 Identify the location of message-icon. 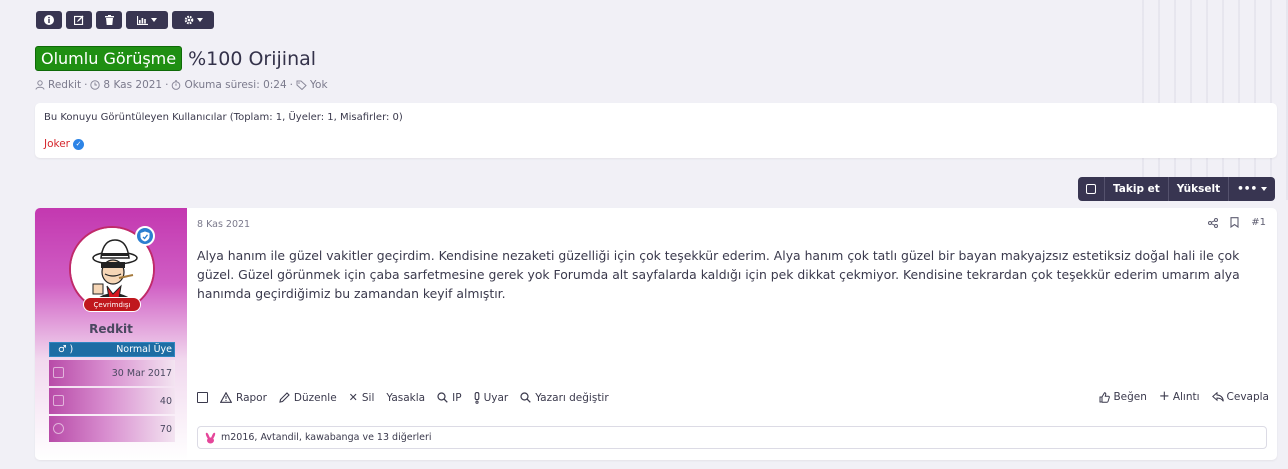
(58, 400).